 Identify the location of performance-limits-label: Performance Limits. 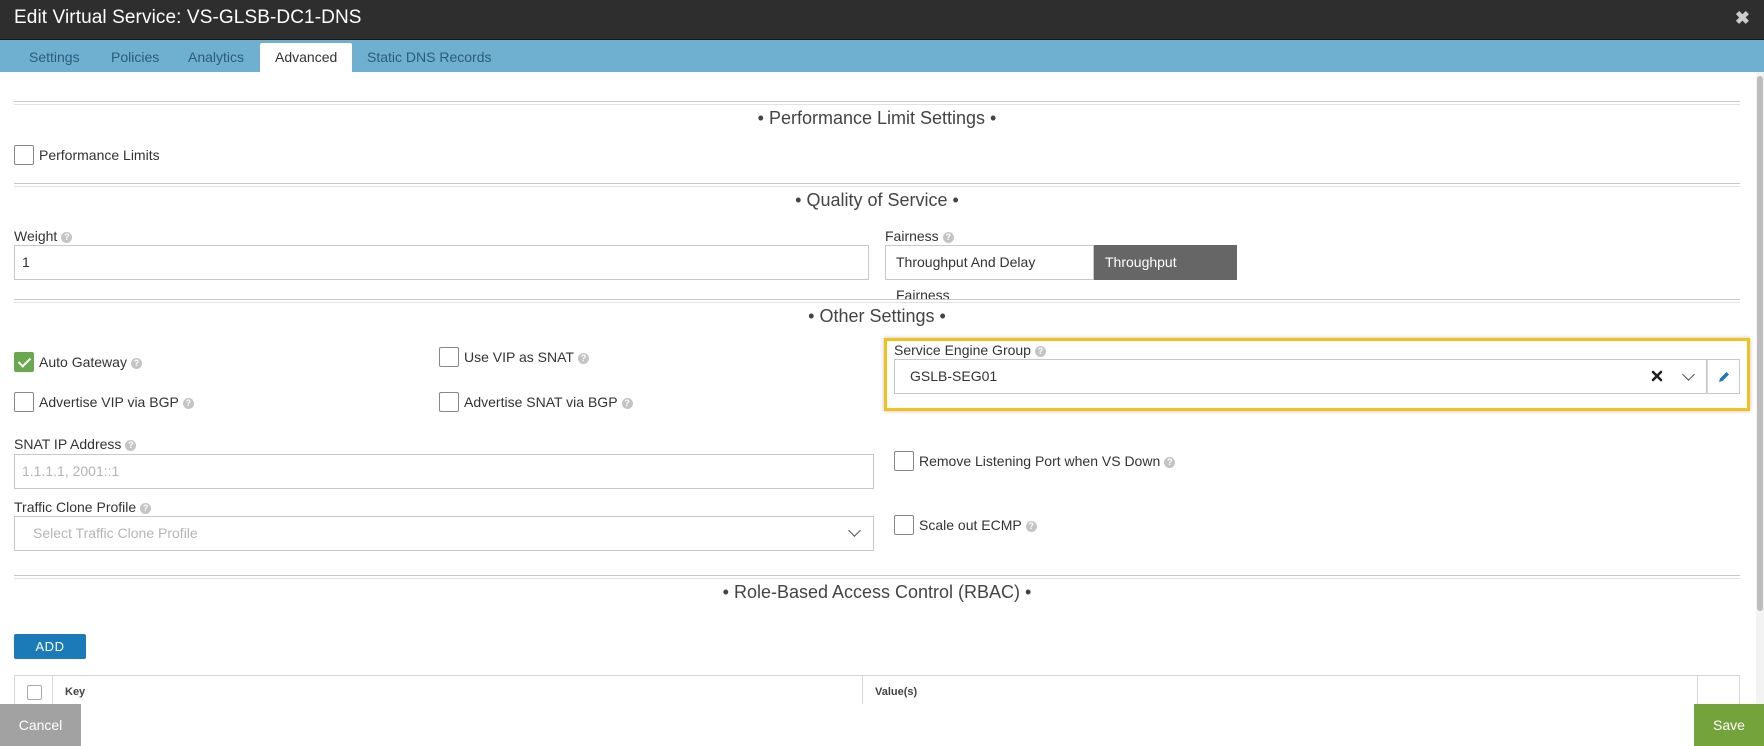
(99, 155).